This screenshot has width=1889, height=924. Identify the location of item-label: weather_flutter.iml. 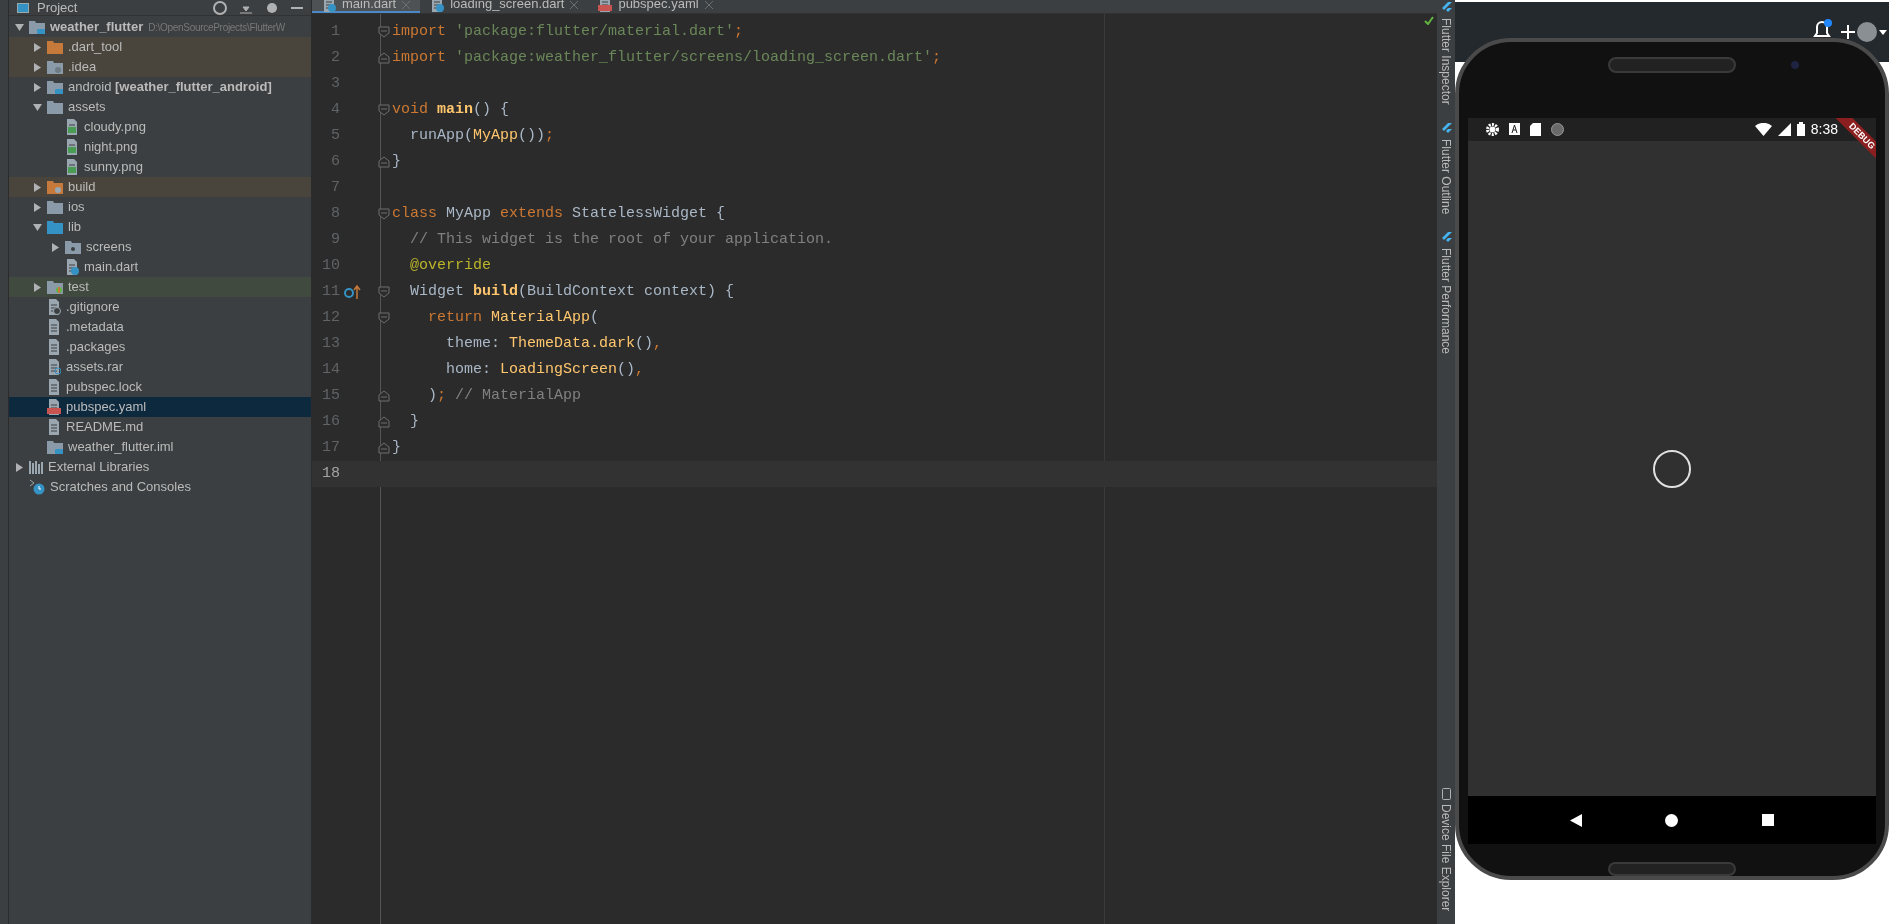
(121, 447).